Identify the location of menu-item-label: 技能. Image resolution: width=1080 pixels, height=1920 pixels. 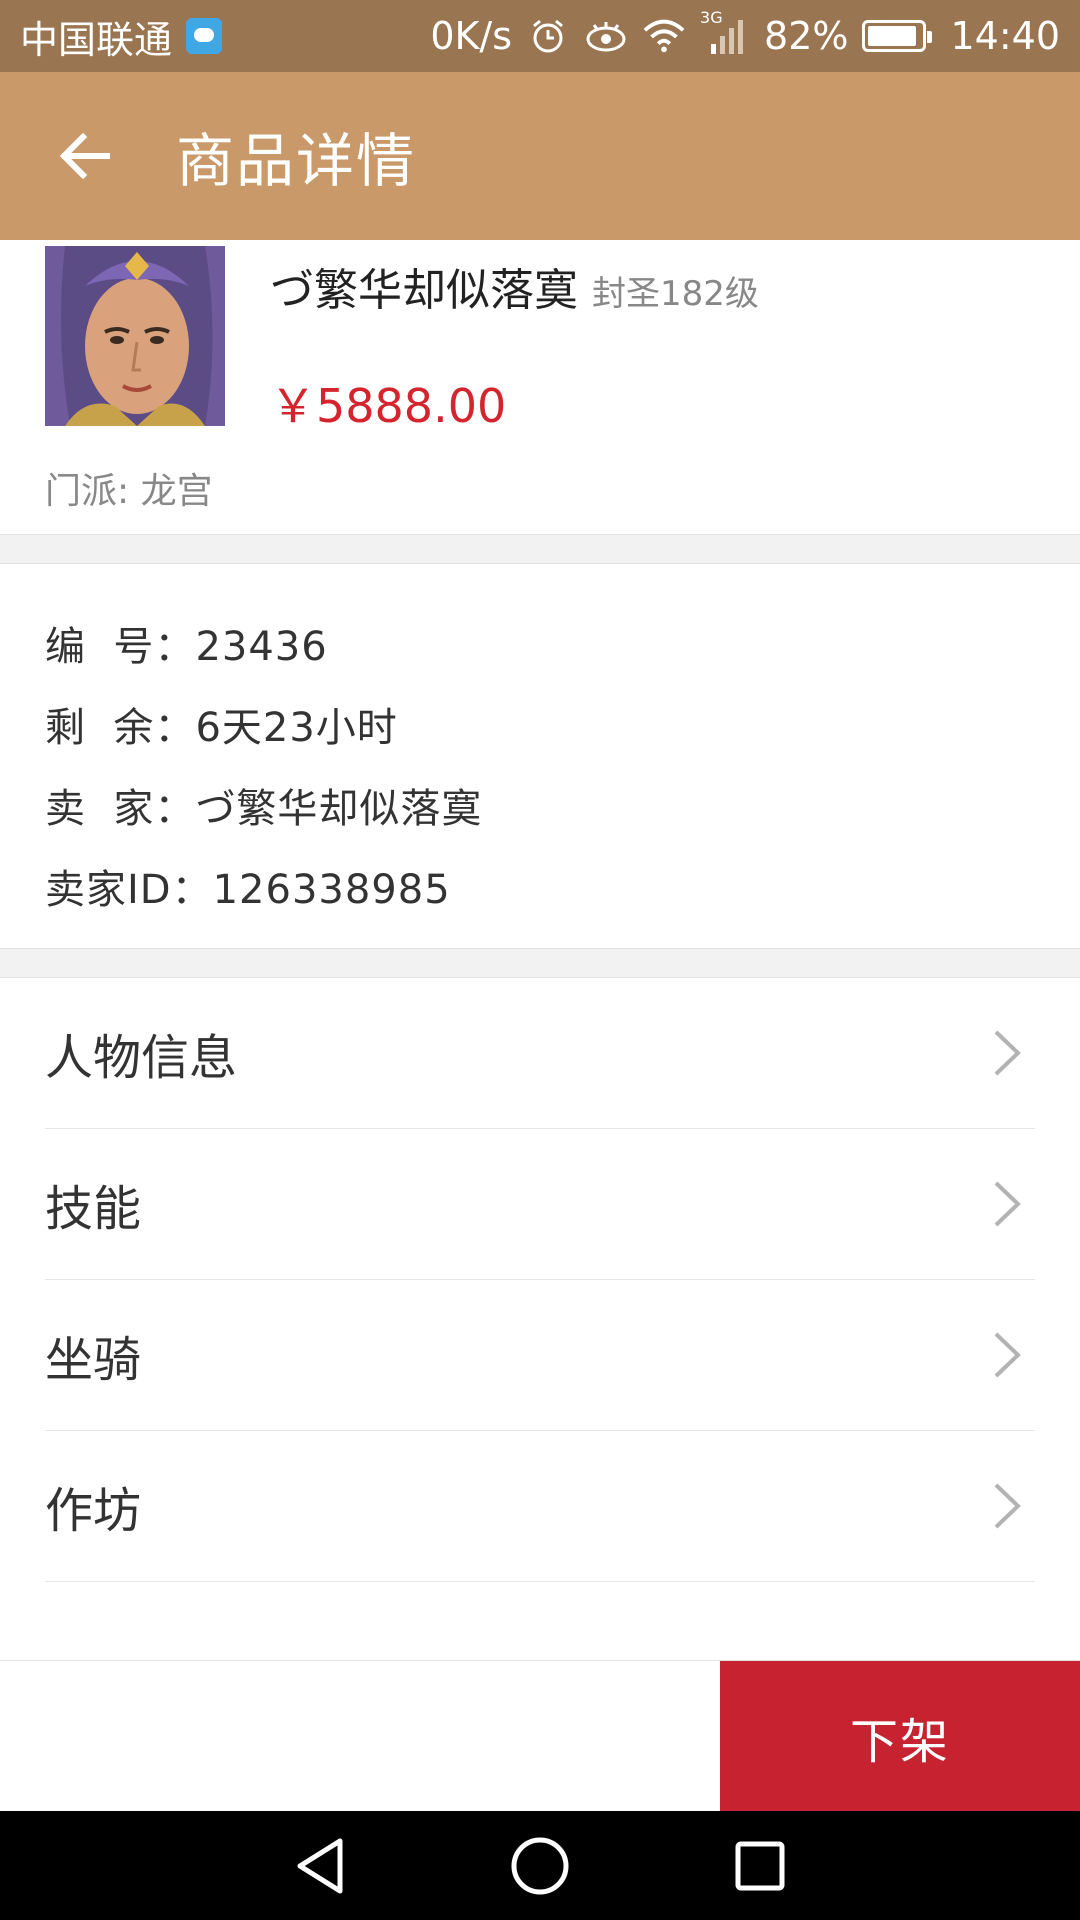
(93, 1209).